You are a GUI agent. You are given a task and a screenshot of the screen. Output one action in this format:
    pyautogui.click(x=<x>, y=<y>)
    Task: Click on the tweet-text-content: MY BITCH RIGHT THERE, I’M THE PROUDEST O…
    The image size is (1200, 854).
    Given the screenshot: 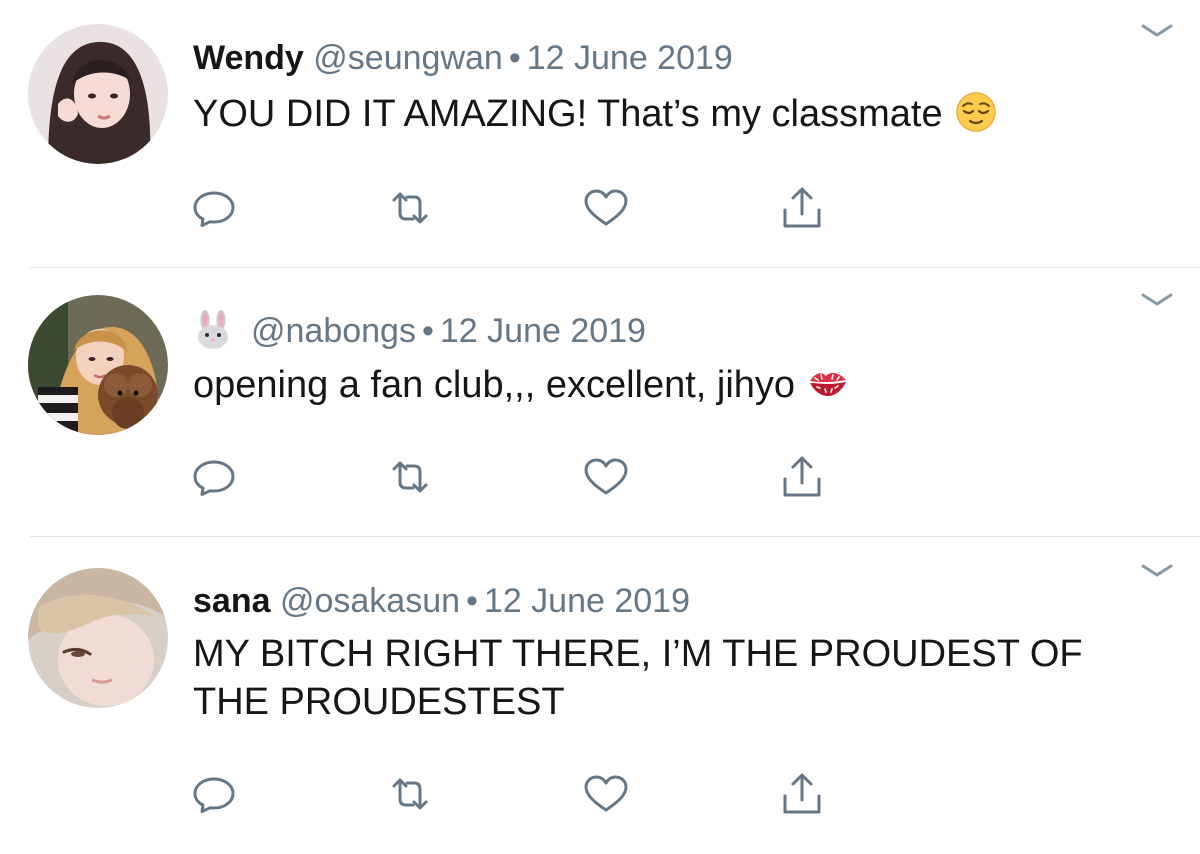 What is the action you would take?
    pyautogui.click(x=638, y=678)
    